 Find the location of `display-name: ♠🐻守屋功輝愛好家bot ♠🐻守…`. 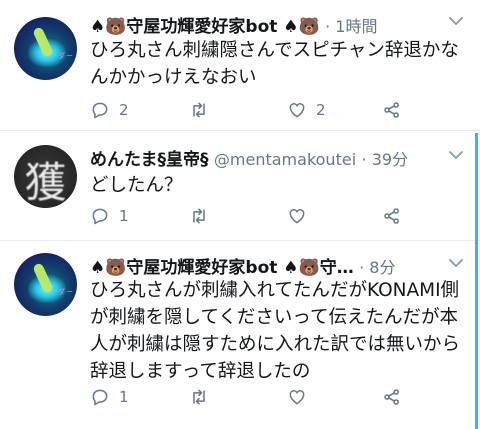

display-name: ♠🐻守屋功輝愛好家bot ♠🐻守… is located at coordinates (222, 268).